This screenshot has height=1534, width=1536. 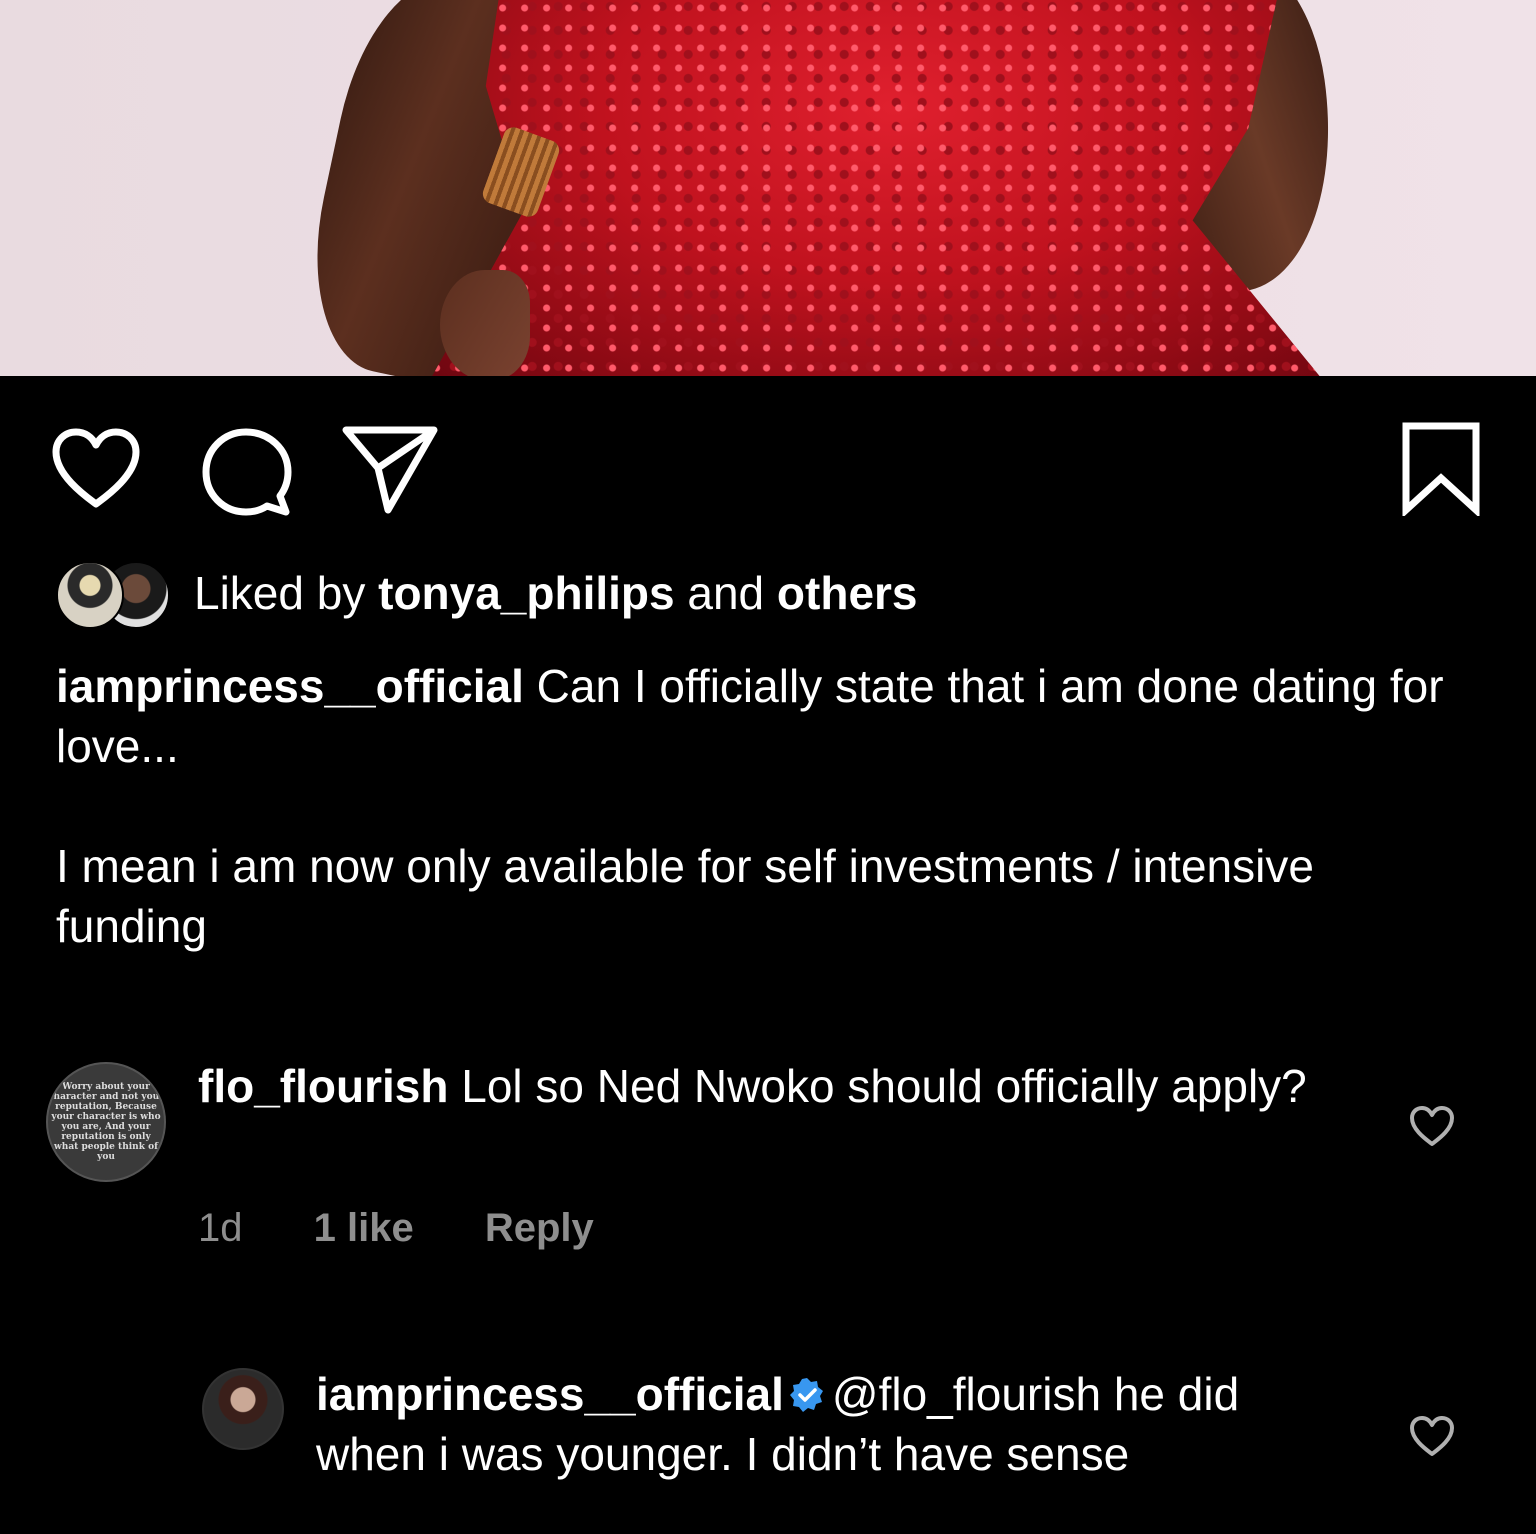 What do you see at coordinates (426, 1228) in the screenshot?
I see `comment-meta: 1d 1 like Reply` at bounding box center [426, 1228].